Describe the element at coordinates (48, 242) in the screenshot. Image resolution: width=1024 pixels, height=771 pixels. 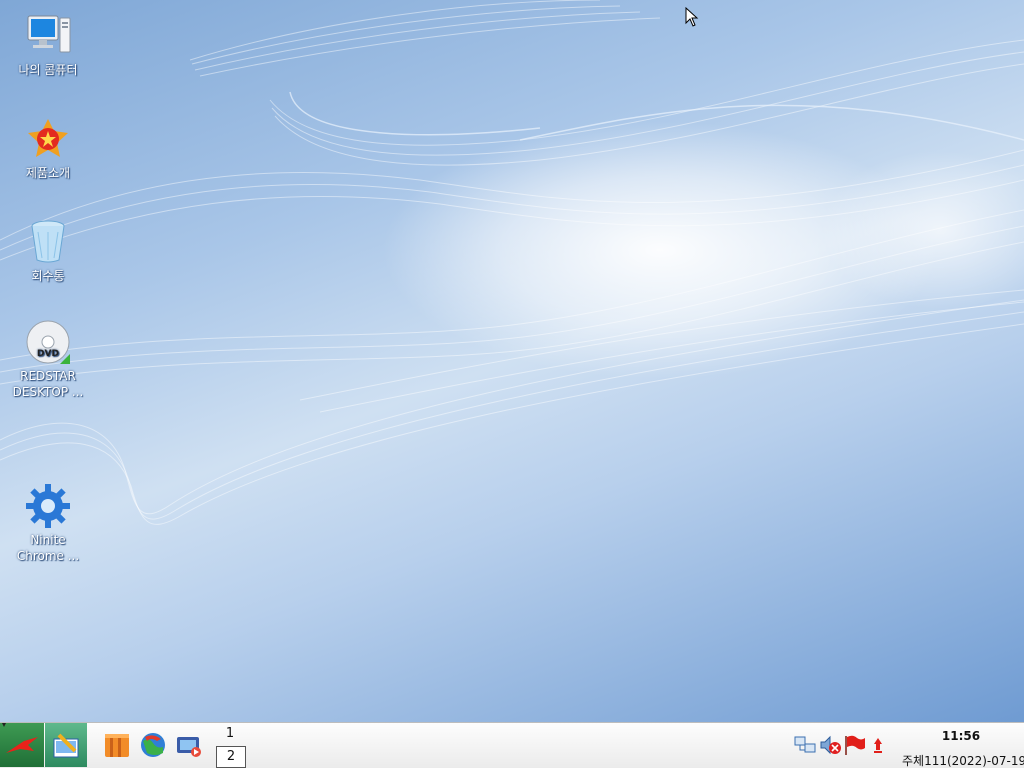
I see `recycle-bin-icon` at that location.